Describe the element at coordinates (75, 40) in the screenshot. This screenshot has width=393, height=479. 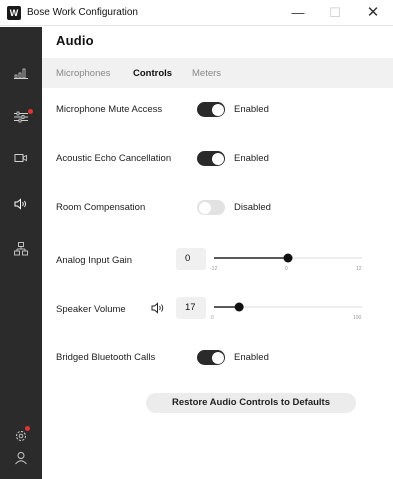
I see `page-title: Audio` at that location.